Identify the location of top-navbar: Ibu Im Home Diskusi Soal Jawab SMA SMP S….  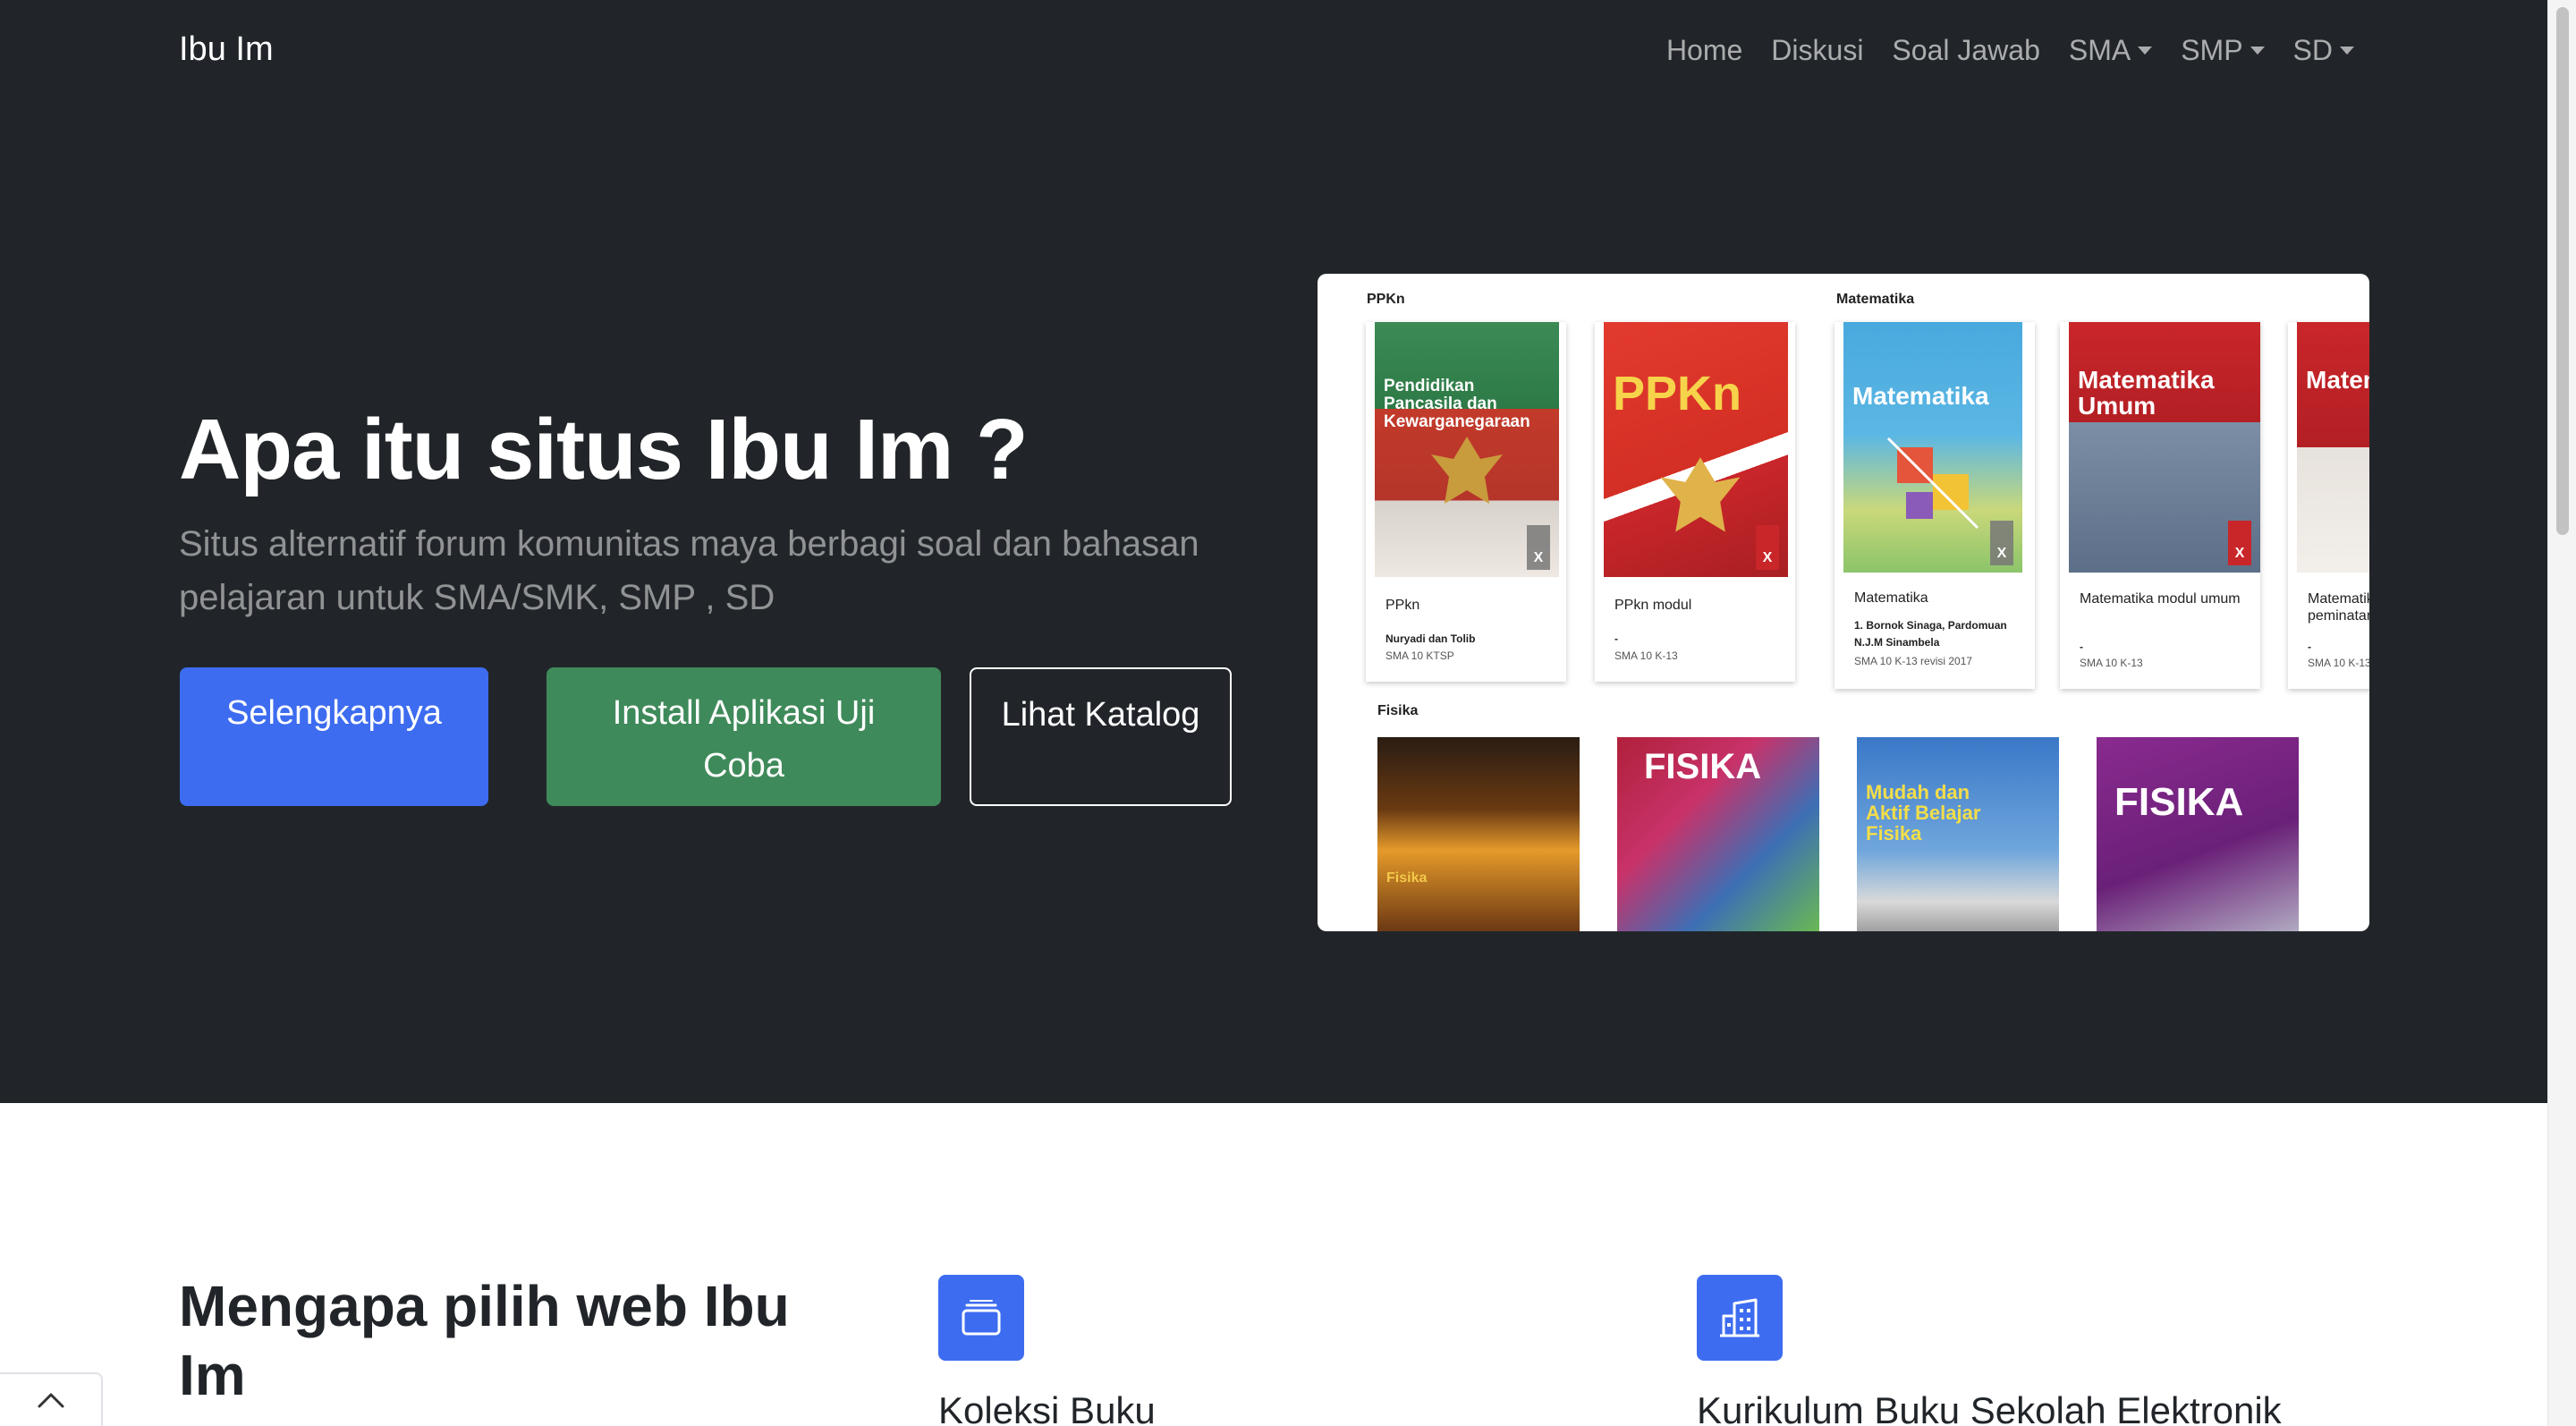
(1273, 53).